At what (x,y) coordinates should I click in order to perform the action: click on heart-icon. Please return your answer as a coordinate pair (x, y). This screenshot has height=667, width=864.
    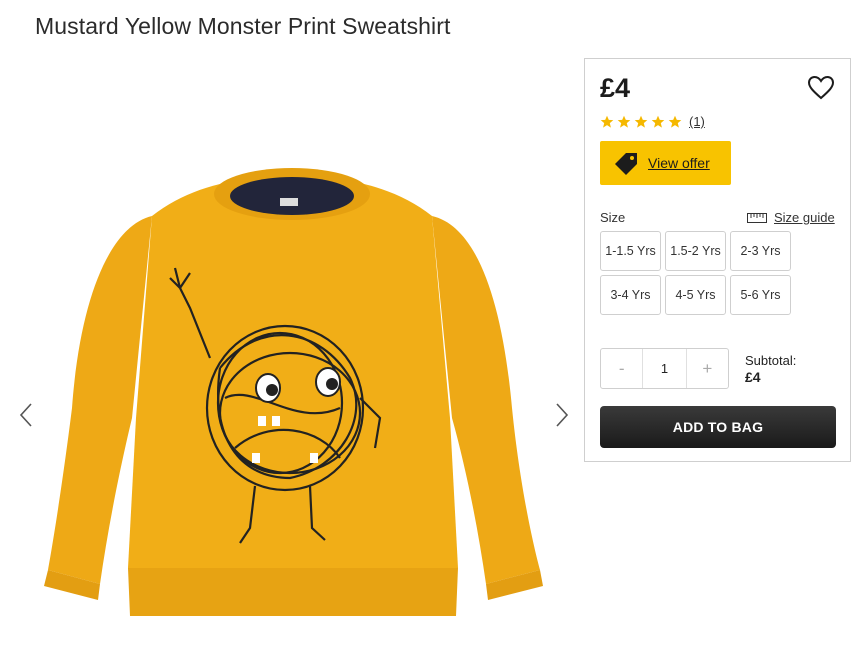
    Looking at the image, I should click on (821, 87).